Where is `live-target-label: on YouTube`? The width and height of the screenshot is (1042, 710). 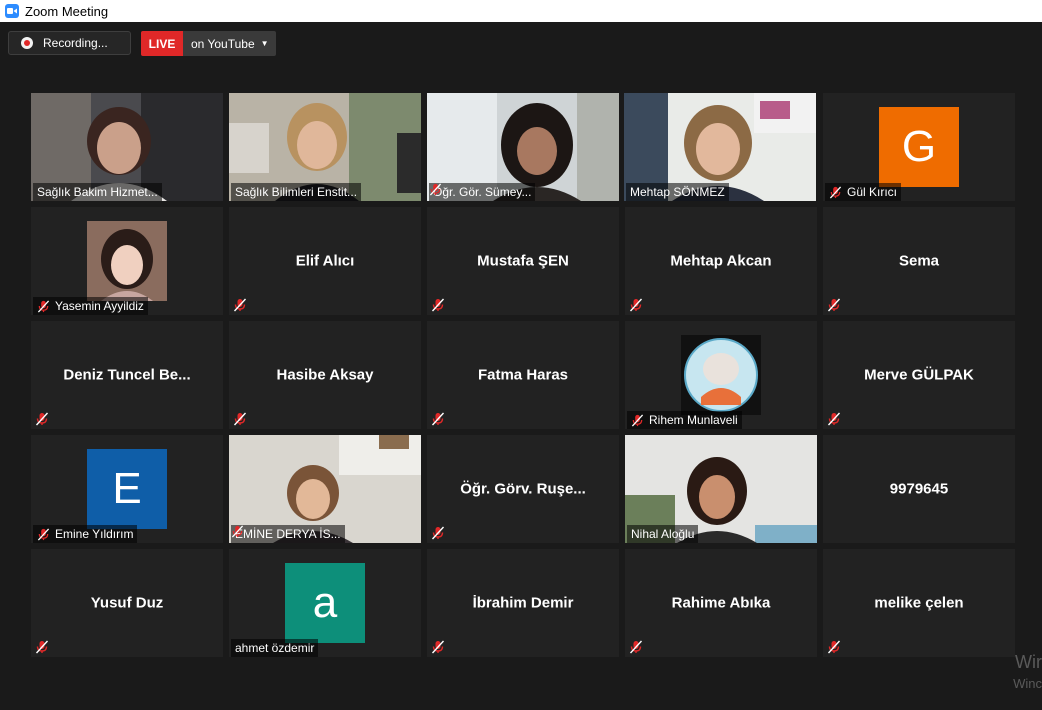
live-target-label: on YouTube is located at coordinates (223, 43).